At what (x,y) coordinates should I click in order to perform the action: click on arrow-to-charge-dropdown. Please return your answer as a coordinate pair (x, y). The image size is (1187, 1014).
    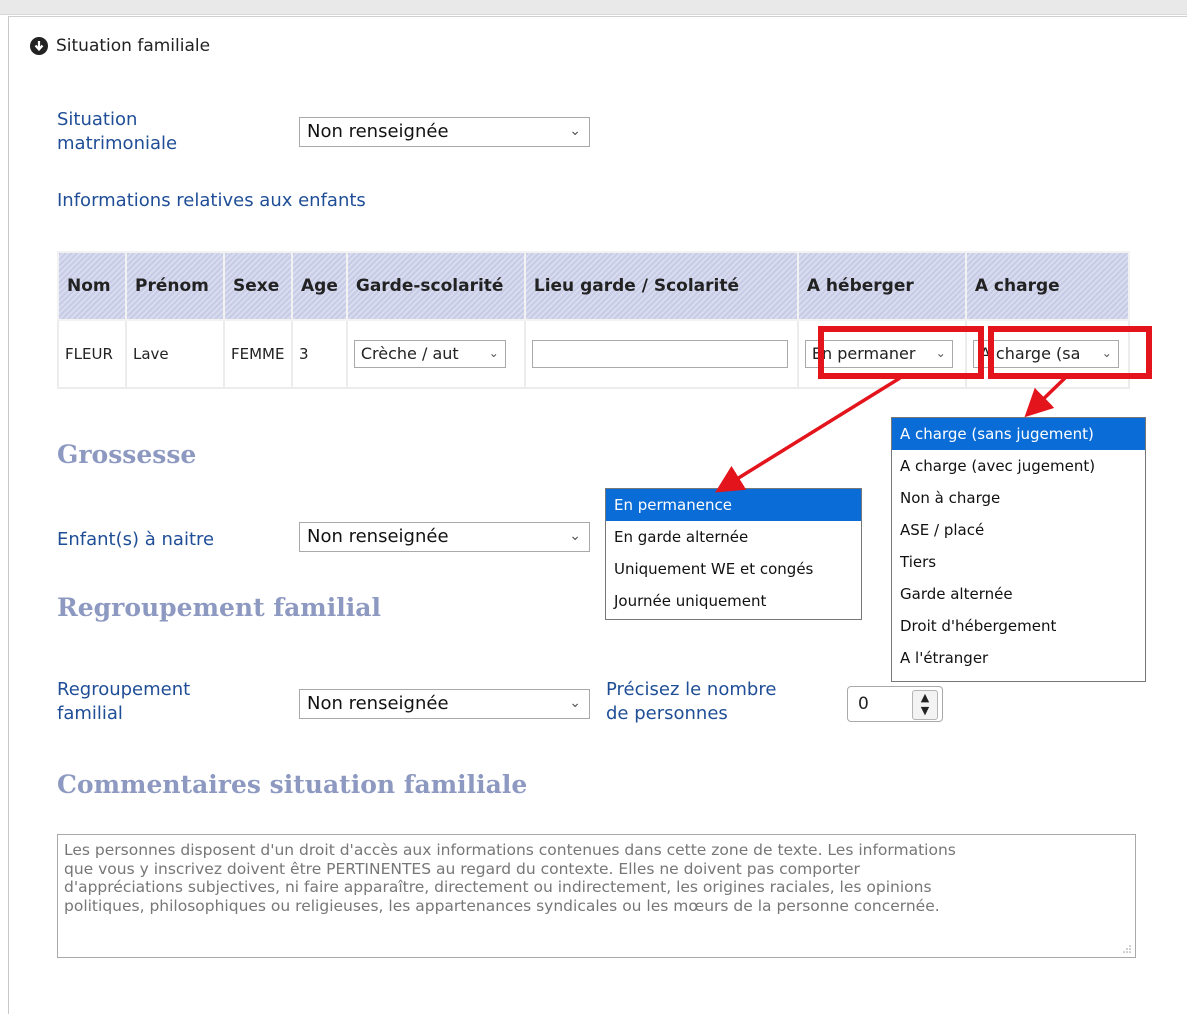
    Looking at the image, I should click on (1045, 397).